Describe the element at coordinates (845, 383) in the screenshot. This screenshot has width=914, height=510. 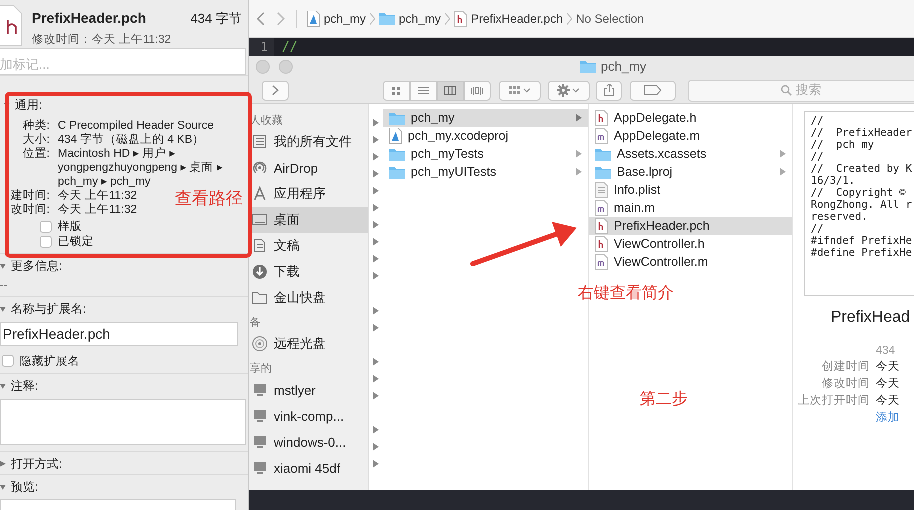
I see `detail-label: 修改时间` at that location.